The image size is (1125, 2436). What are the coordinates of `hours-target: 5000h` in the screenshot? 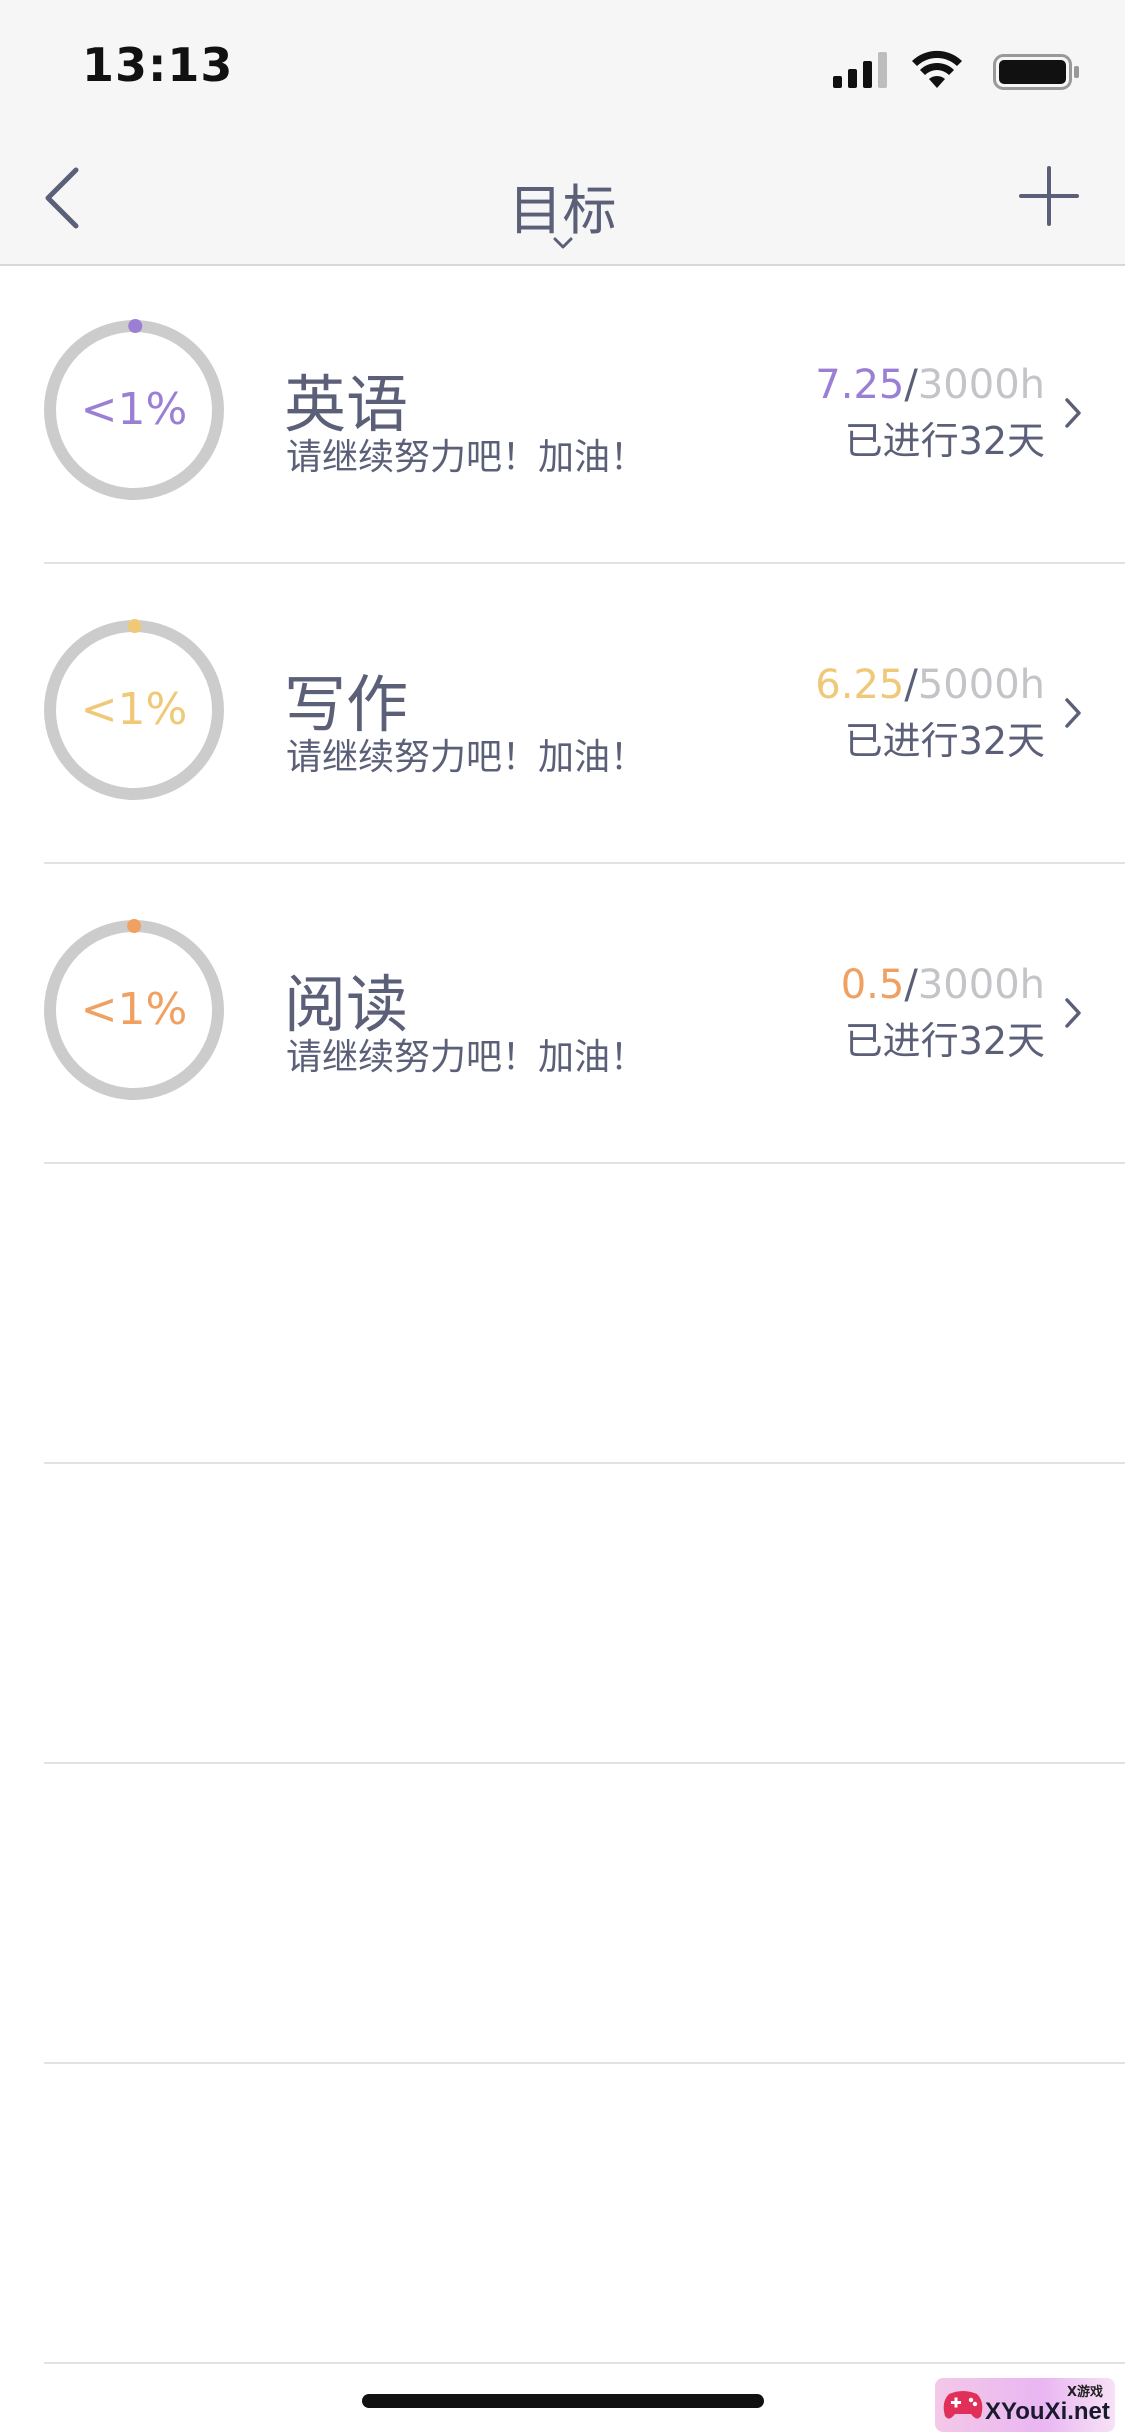 It's located at (981, 685).